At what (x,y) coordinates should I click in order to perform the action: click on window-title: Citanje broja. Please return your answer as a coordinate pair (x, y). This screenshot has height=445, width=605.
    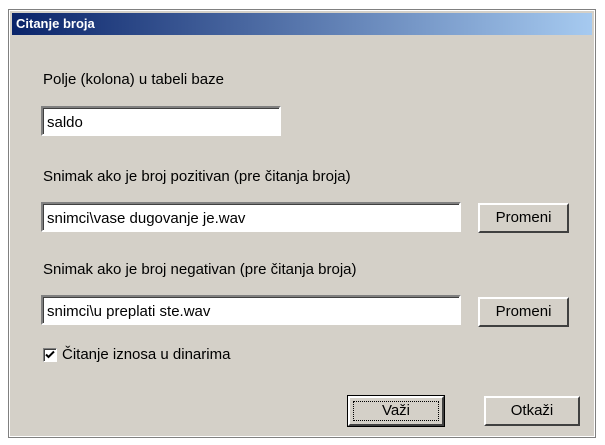
    Looking at the image, I should click on (55, 23).